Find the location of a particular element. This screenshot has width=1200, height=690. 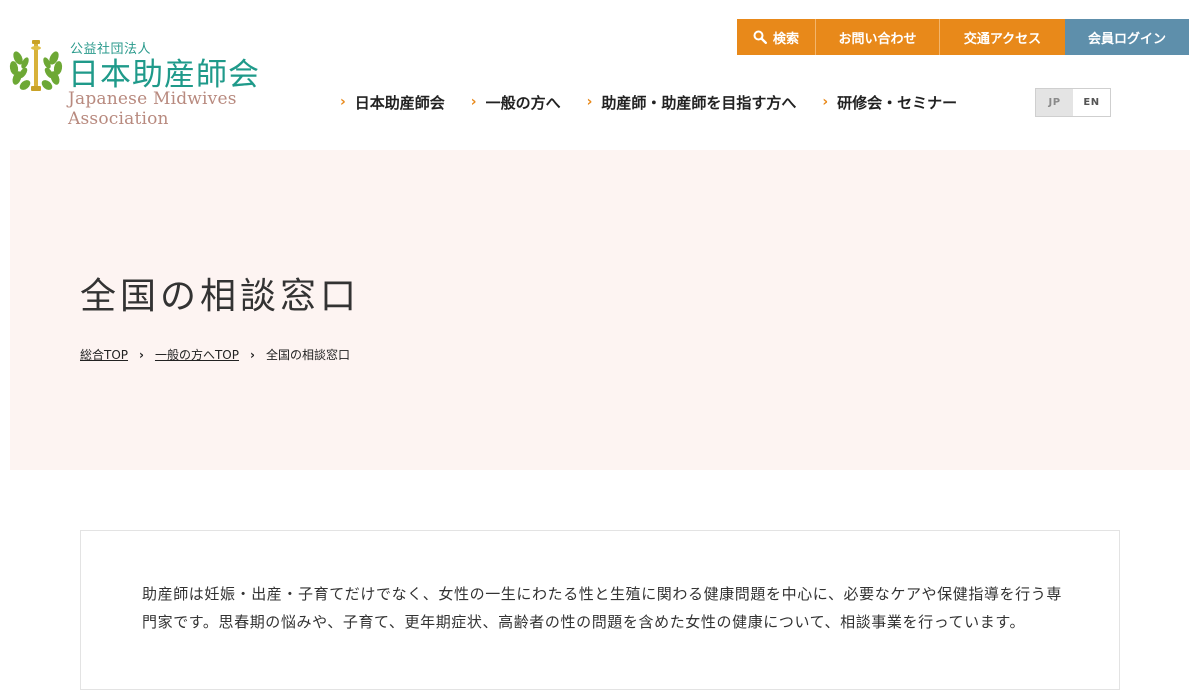

language-switch: JP EN is located at coordinates (1073, 102).